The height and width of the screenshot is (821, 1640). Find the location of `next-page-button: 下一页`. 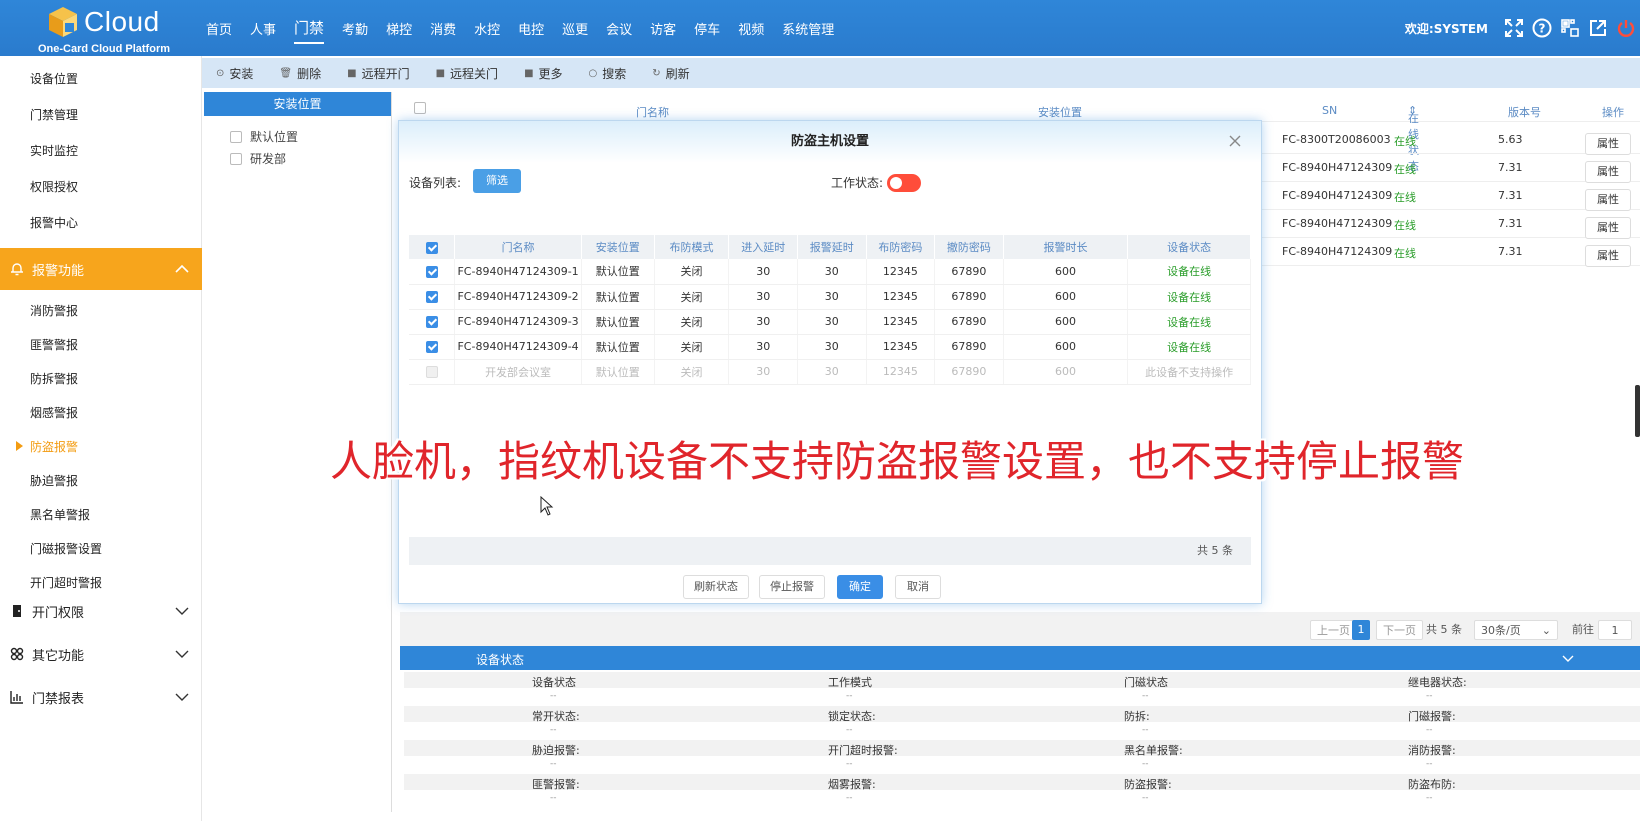

next-page-button: 下一页 is located at coordinates (1399, 630).